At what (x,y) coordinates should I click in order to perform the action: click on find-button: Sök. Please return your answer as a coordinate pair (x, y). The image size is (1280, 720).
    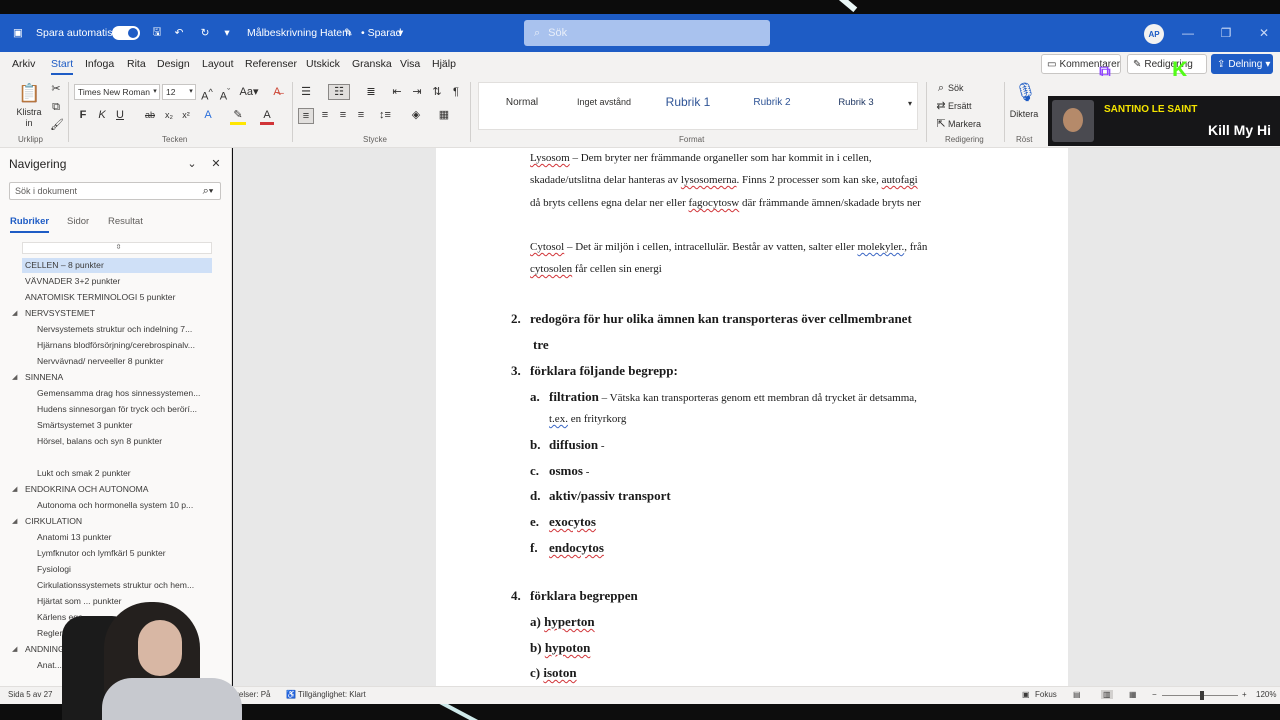
    Looking at the image, I should click on (960, 88).